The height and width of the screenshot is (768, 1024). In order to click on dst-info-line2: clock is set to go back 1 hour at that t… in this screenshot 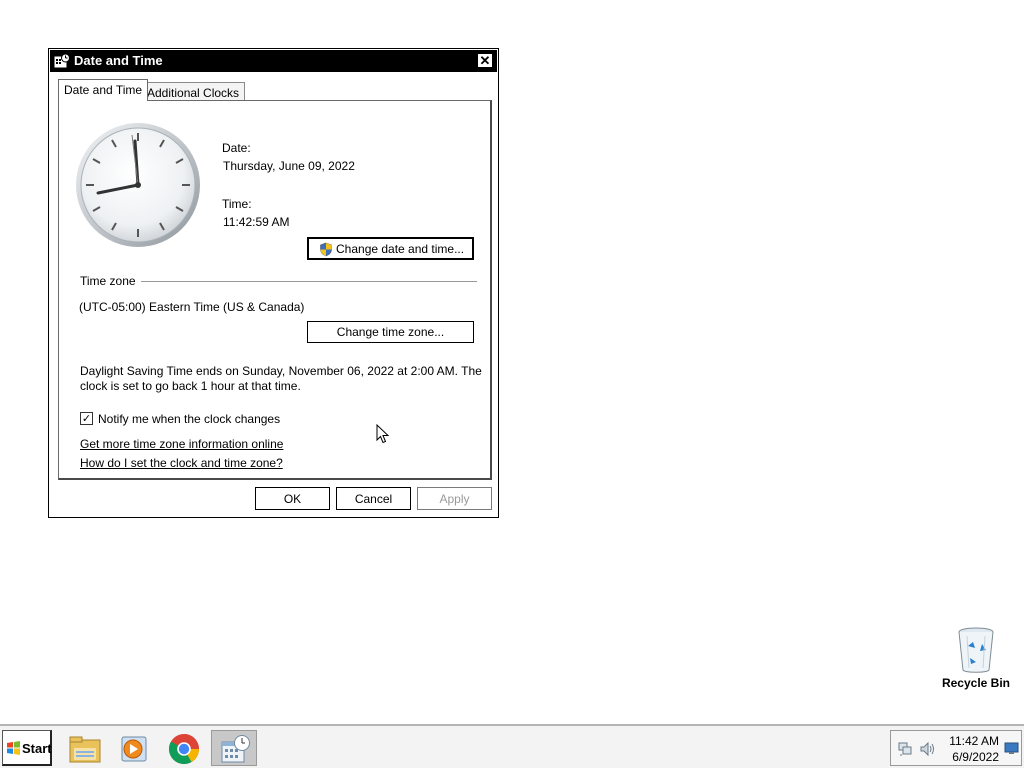, I will do `click(190, 386)`.